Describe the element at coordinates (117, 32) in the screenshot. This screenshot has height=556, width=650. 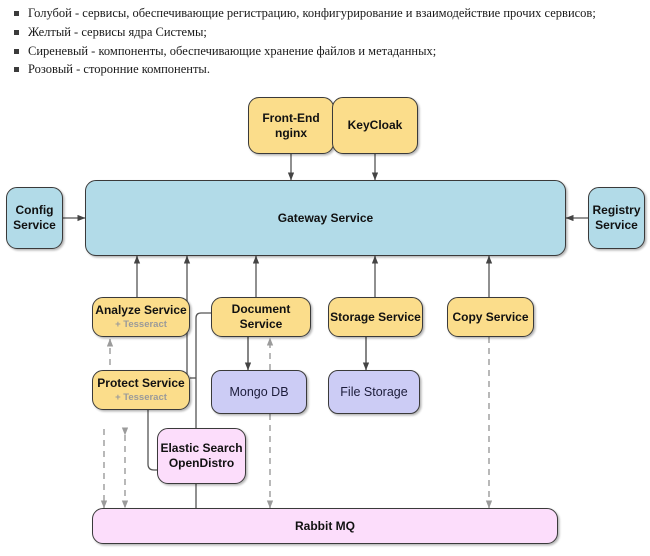
I see `legend-item-text: Желтый - сервисы ядра Системы;` at that location.